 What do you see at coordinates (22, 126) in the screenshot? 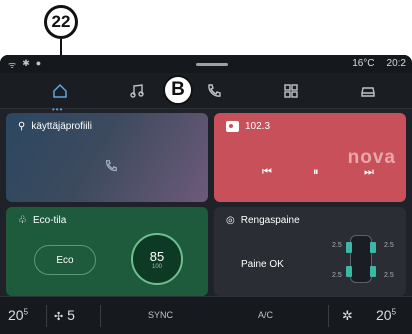
I see `person-icon: ⚲` at bounding box center [22, 126].